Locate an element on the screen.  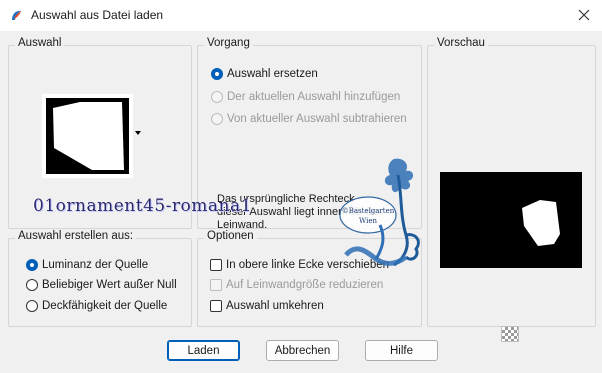
selection-thumbnail is located at coordinates (87, 136).